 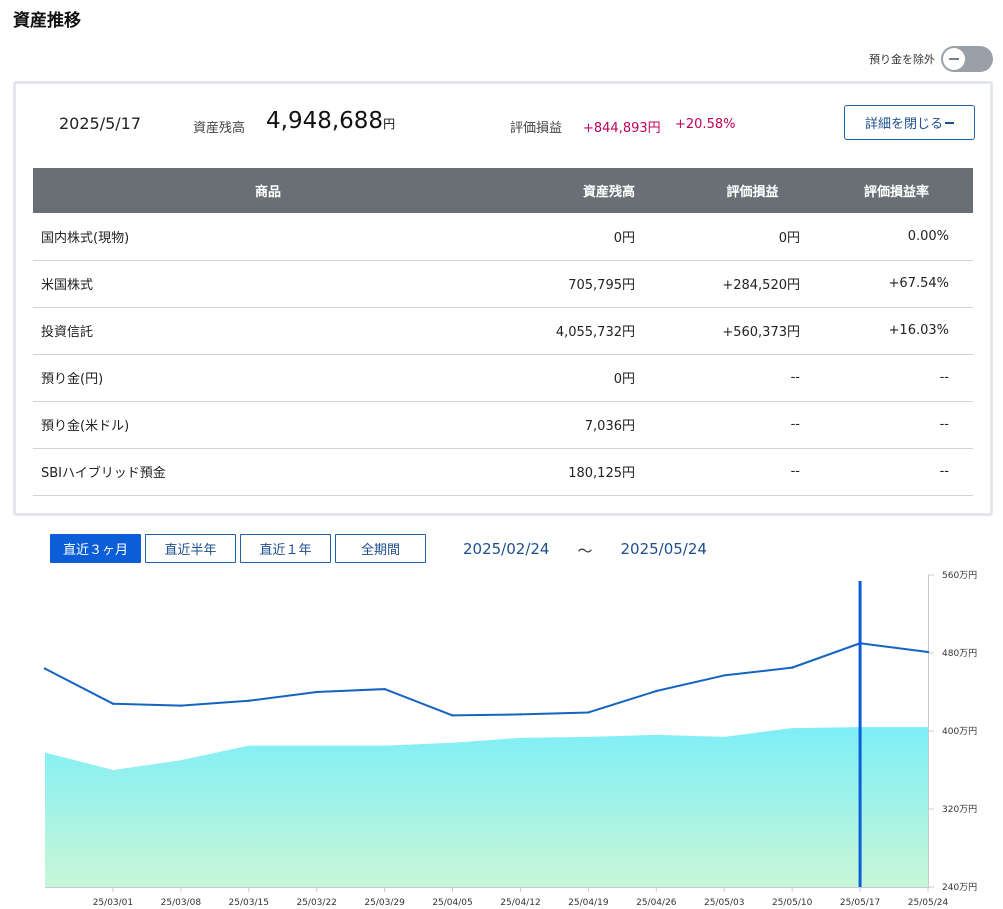 What do you see at coordinates (47, 21) in the screenshot?
I see `page-title: 資産推移` at bounding box center [47, 21].